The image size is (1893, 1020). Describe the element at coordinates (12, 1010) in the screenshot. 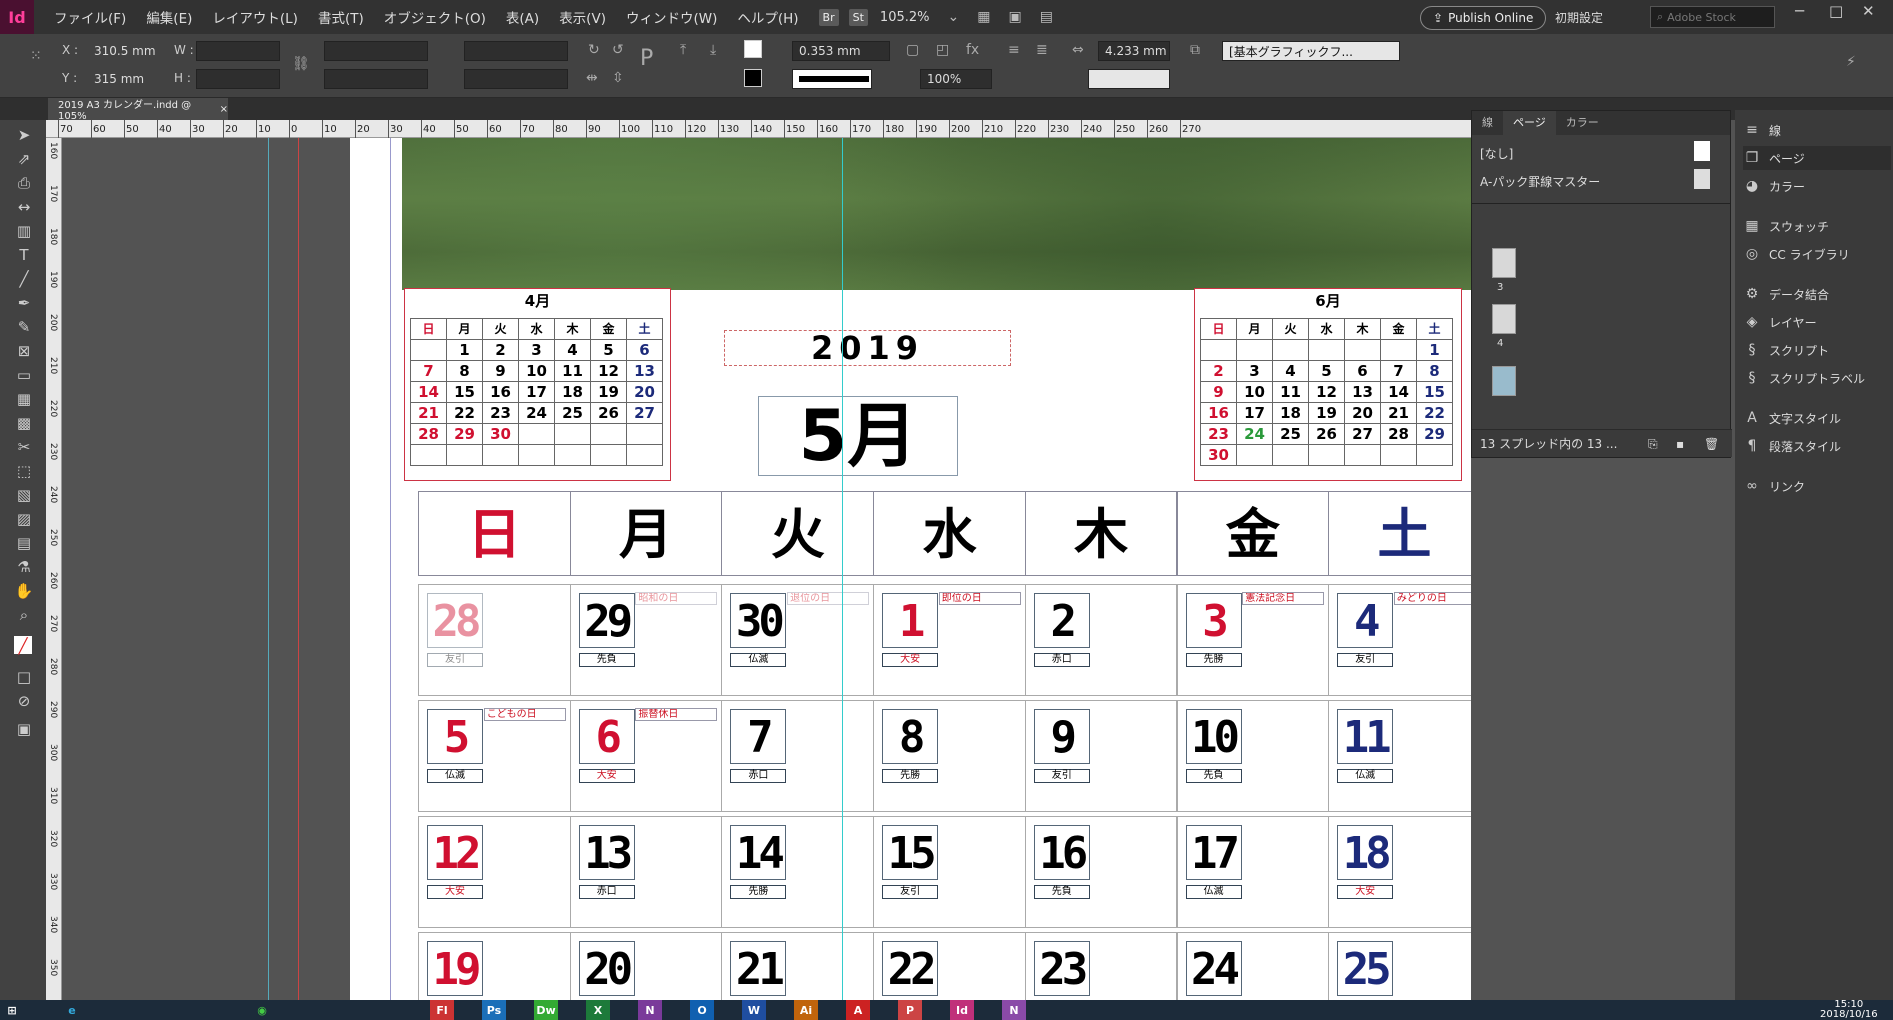

I see `start-icon: ⊞` at that location.